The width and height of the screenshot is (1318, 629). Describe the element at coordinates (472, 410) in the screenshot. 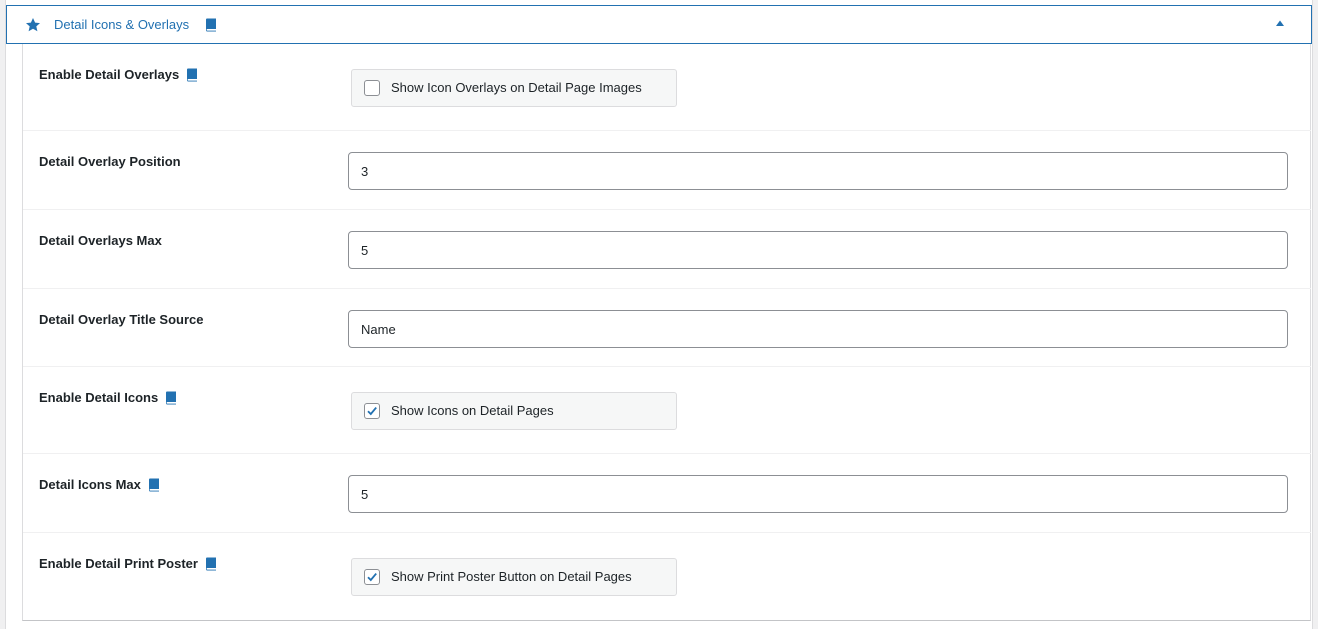

I see `checkbox-label: Show Icons on Detail Pages` at that location.